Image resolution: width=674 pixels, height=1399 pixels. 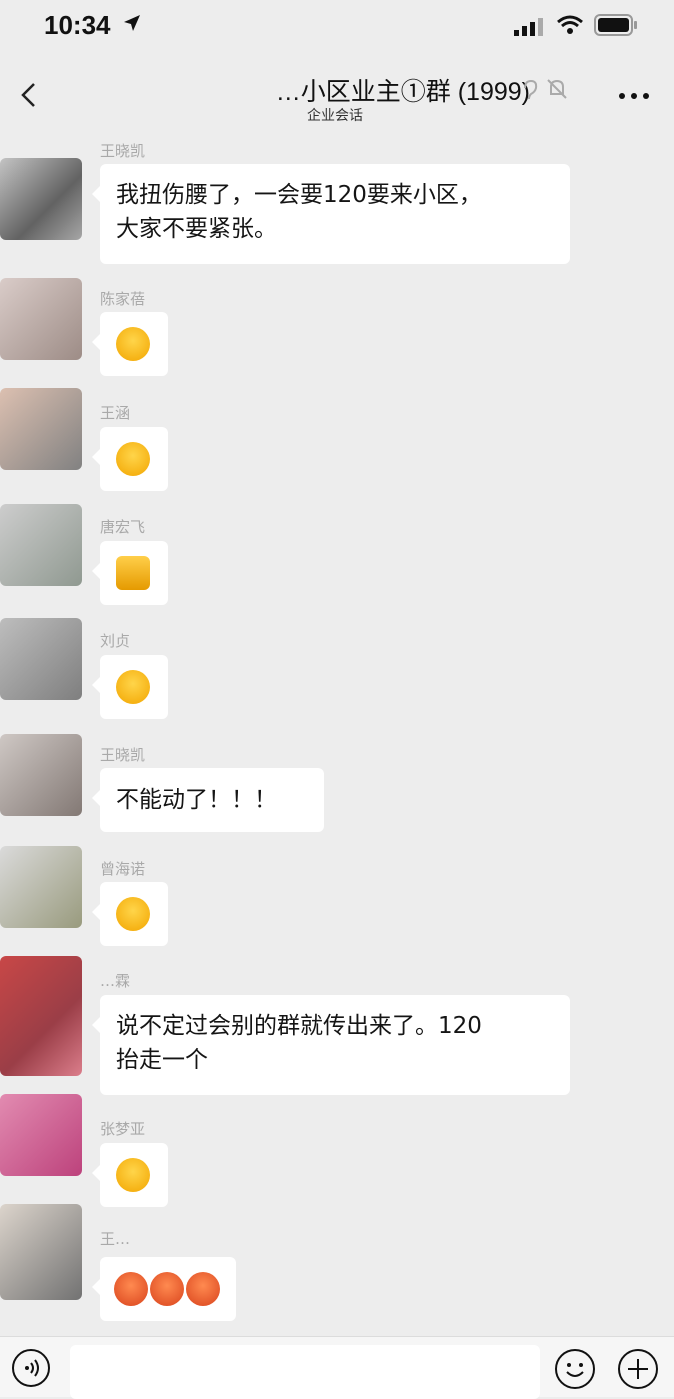 I want to click on input-bar, so click(x=337, y=1367).